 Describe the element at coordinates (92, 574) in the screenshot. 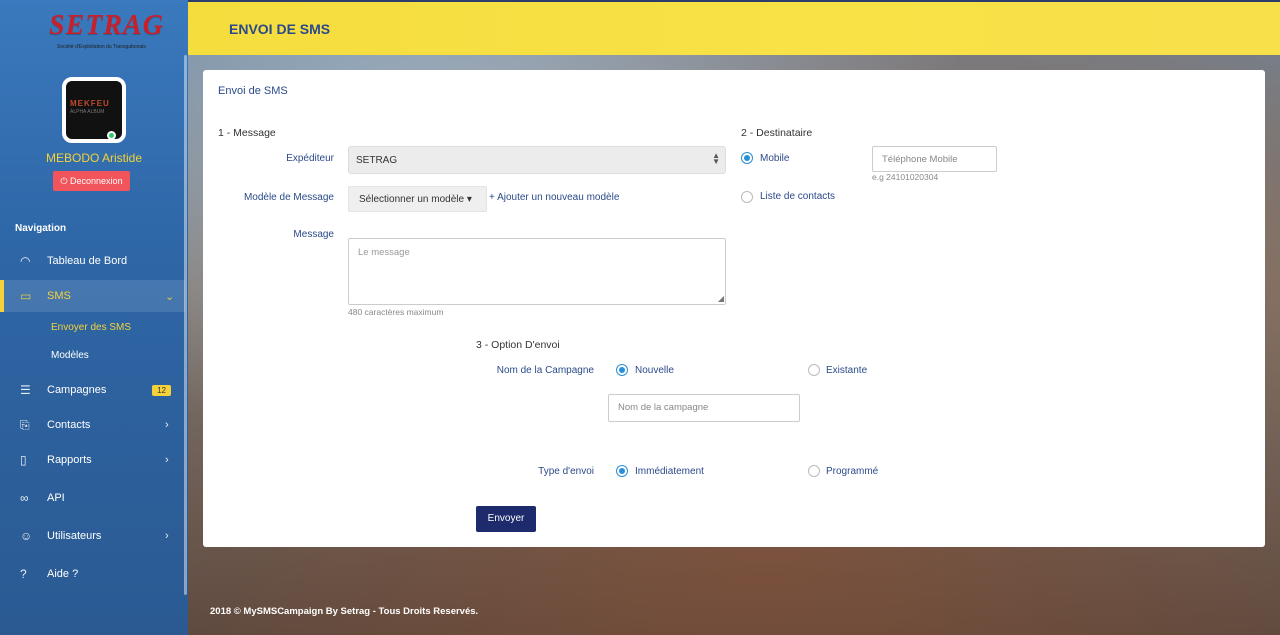

I see `sidebar-item-help: ? Aide ?` at that location.